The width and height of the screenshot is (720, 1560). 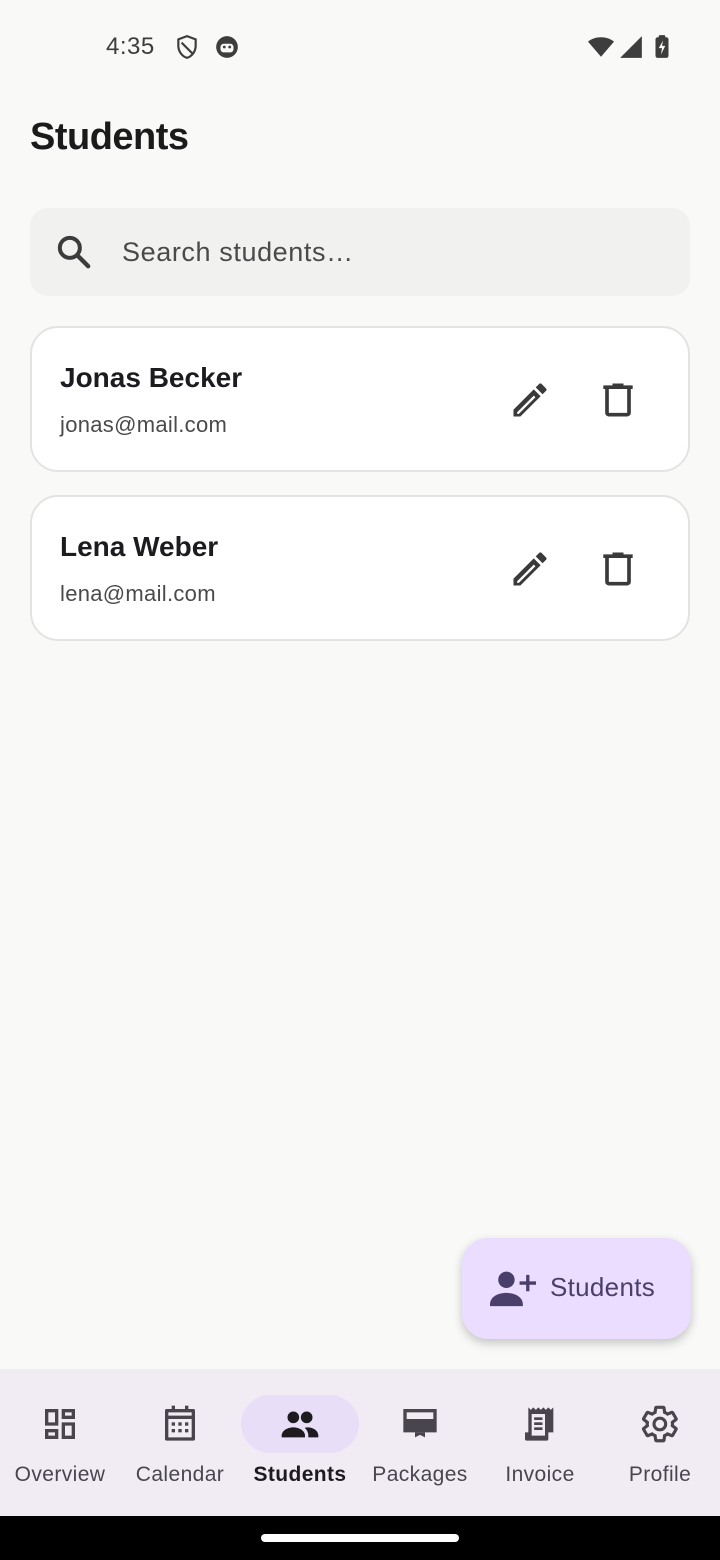 I want to click on student-name: Lena Weber, so click(x=139, y=546).